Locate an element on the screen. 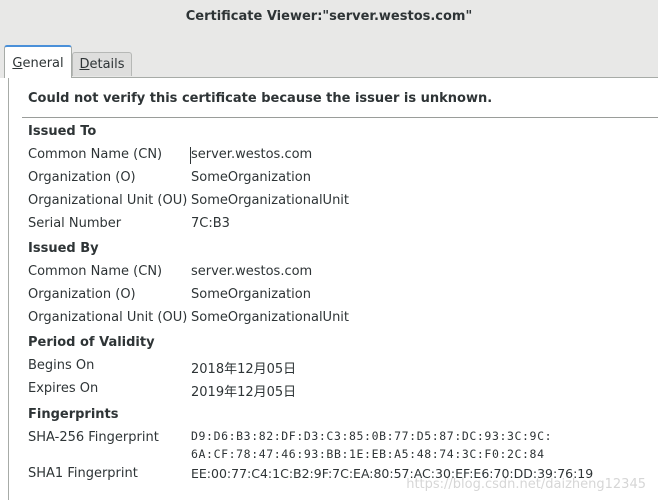  begins-on-label: Begins On is located at coordinates (61, 365).